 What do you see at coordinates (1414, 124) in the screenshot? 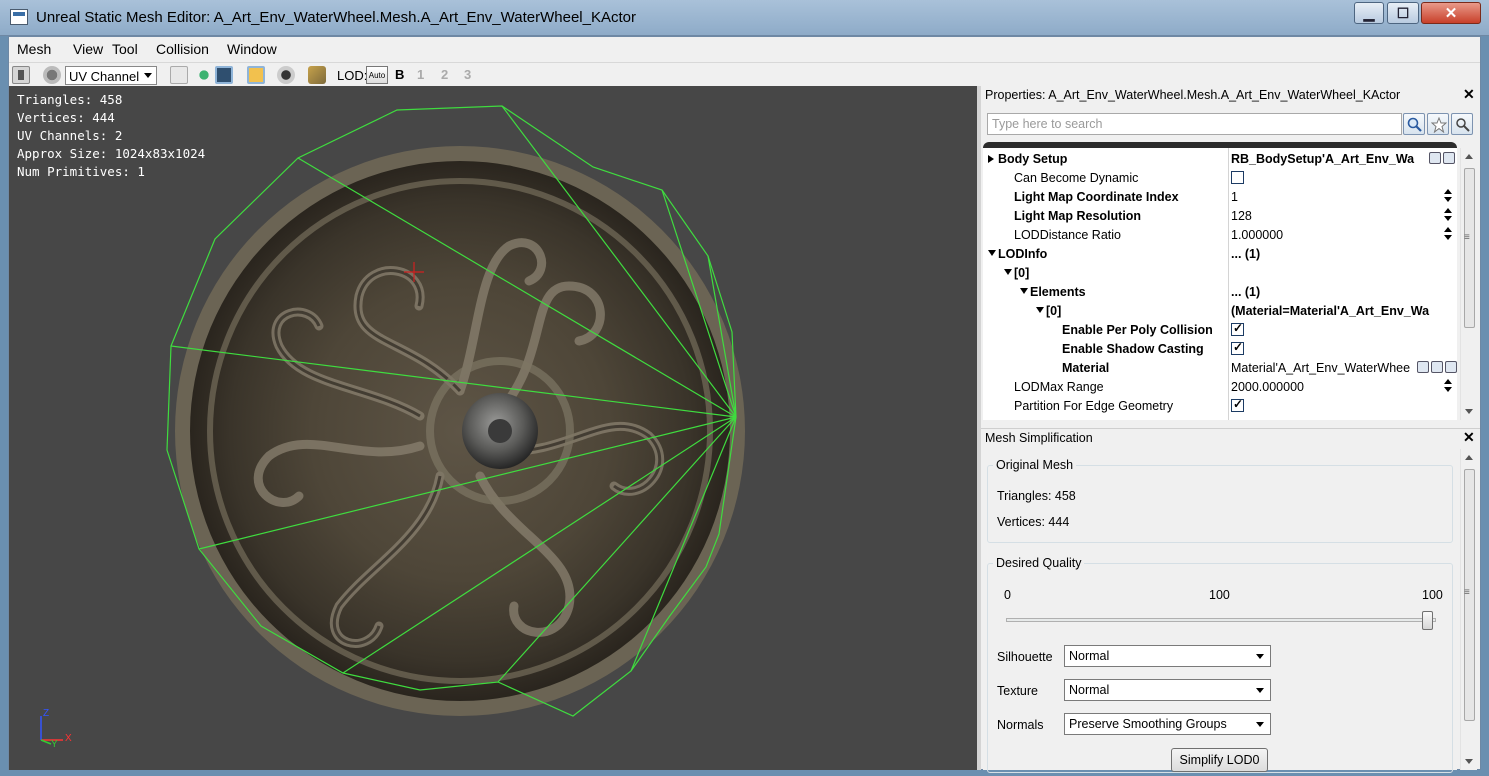
I see `search-button` at bounding box center [1414, 124].